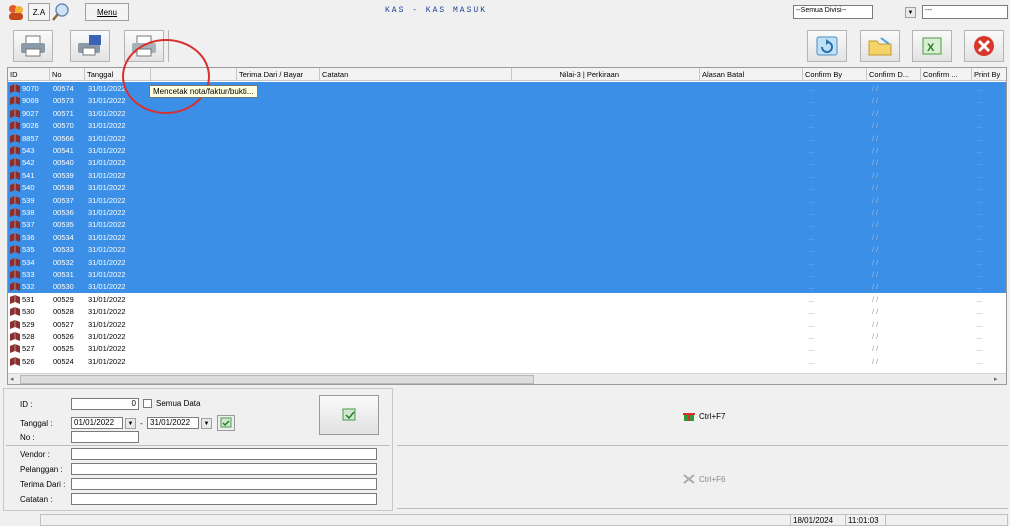 The image size is (1010, 526). I want to click on chevron-down-icon: ▼, so click(910, 12).